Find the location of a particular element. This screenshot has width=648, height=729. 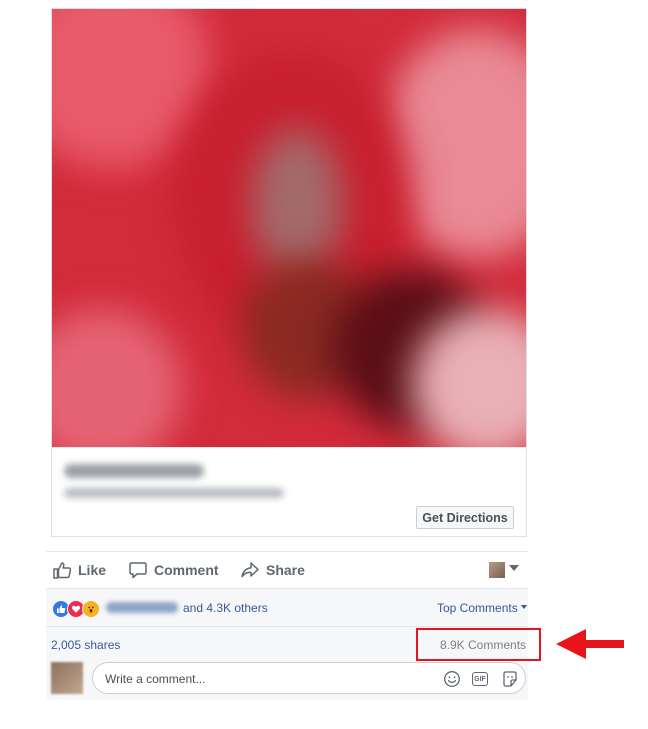

emoji-icon is located at coordinates (452, 679).